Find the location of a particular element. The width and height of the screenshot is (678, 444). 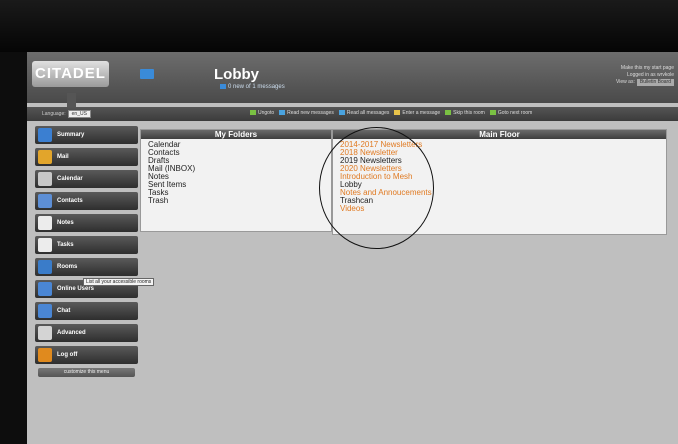

language-selector: Language: en_US is located at coordinates (66, 114).